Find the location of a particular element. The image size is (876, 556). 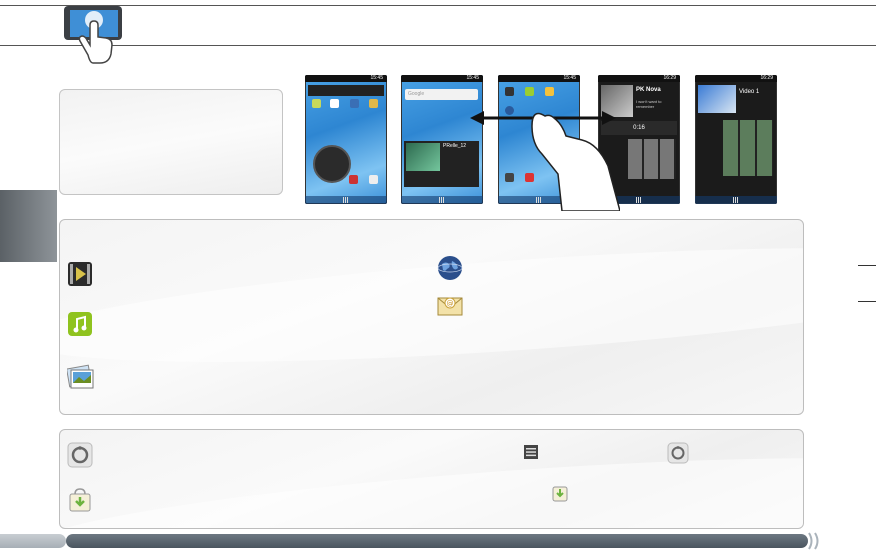

note-box is located at coordinates (171, 142).